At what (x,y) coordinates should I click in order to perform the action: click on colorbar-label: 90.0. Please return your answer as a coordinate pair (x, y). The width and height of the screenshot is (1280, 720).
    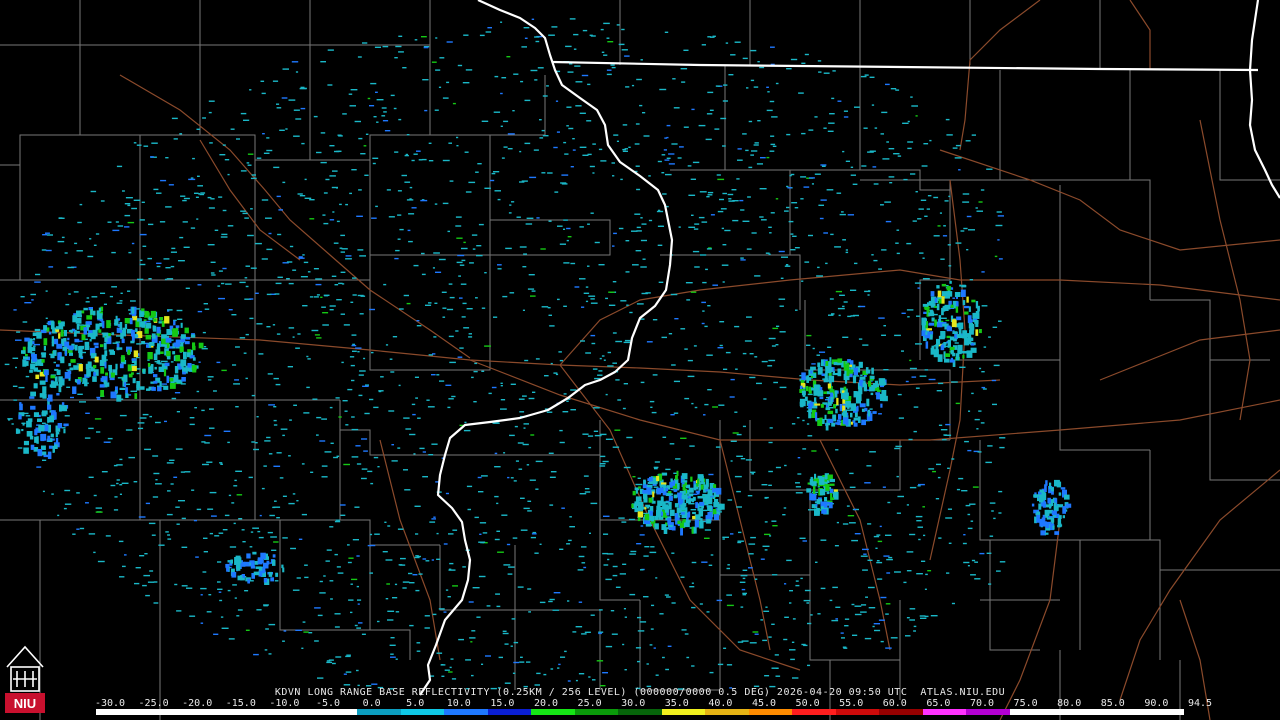
    Looking at the image, I should click on (1156, 703).